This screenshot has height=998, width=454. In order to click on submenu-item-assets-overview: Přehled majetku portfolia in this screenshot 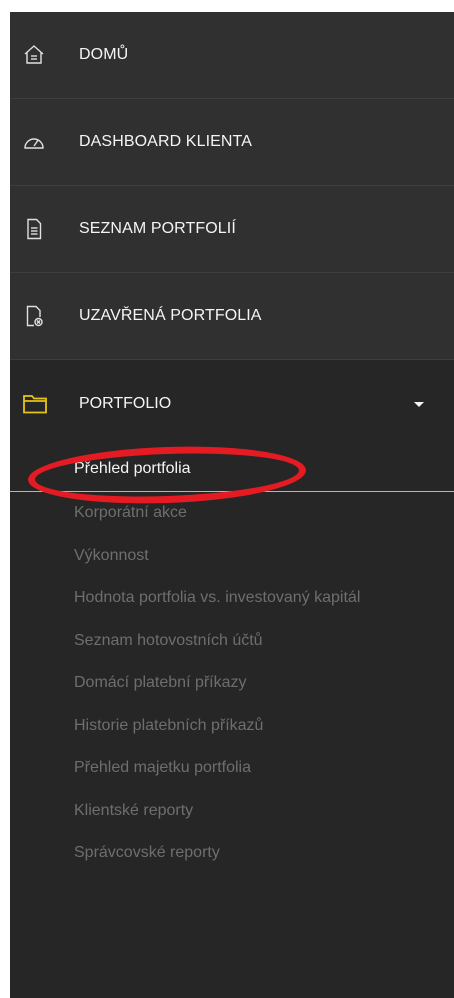, I will do `click(232, 768)`.